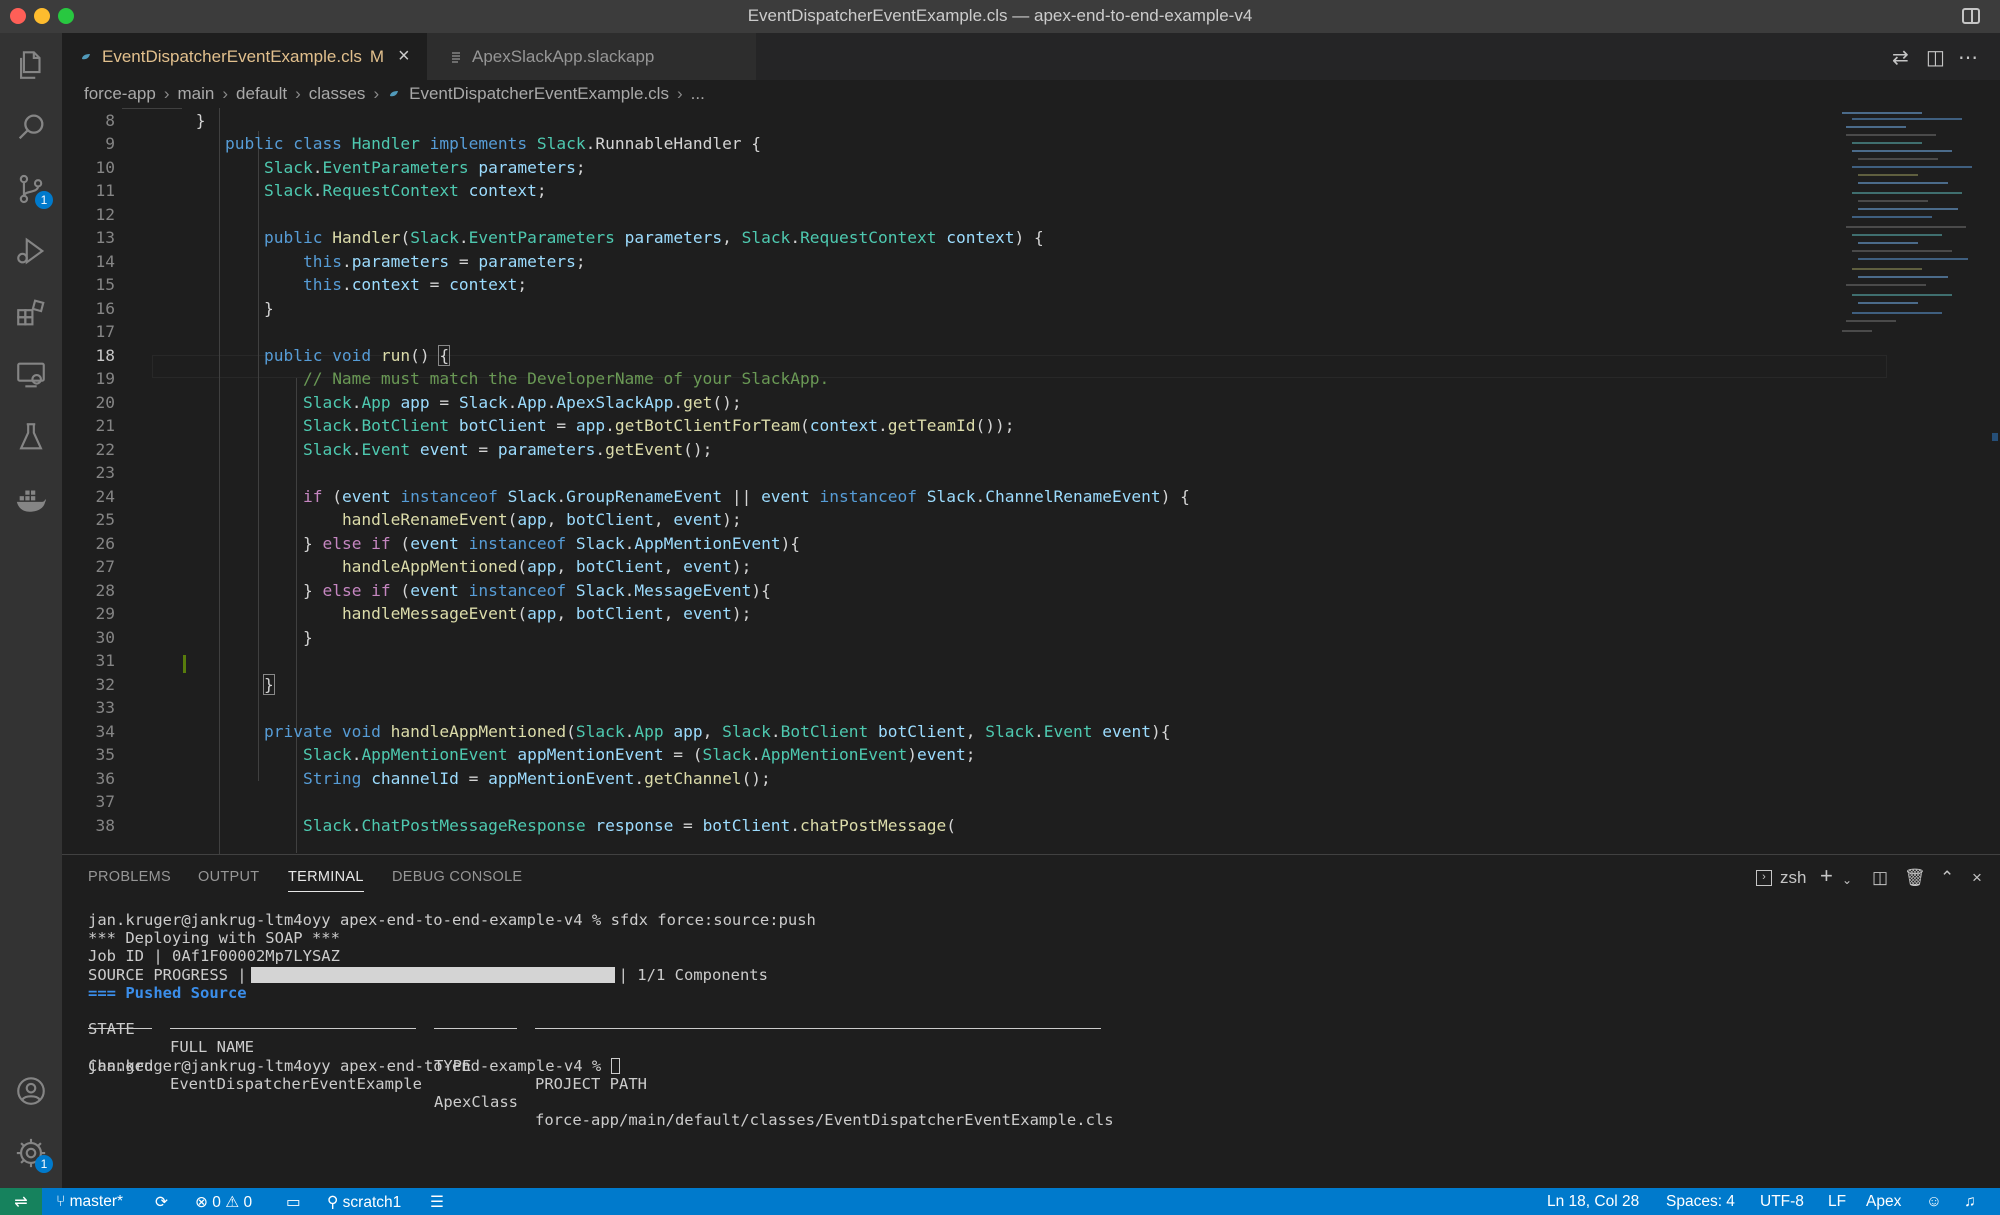  I want to click on line-number: 15, so click(105, 284).